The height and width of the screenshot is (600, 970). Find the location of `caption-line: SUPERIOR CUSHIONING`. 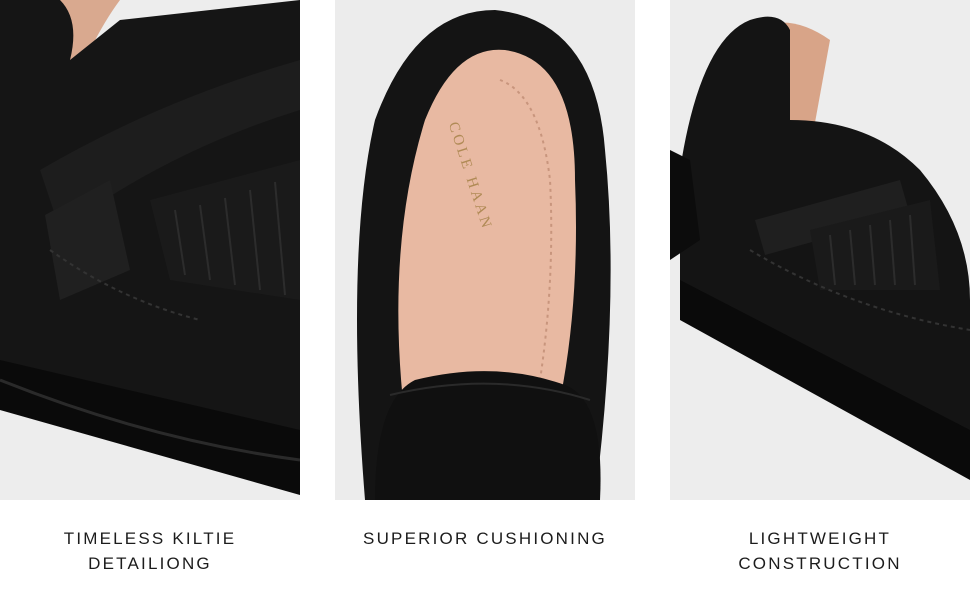

caption-line: SUPERIOR CUSHIONING is located at coordinates (485, 538).